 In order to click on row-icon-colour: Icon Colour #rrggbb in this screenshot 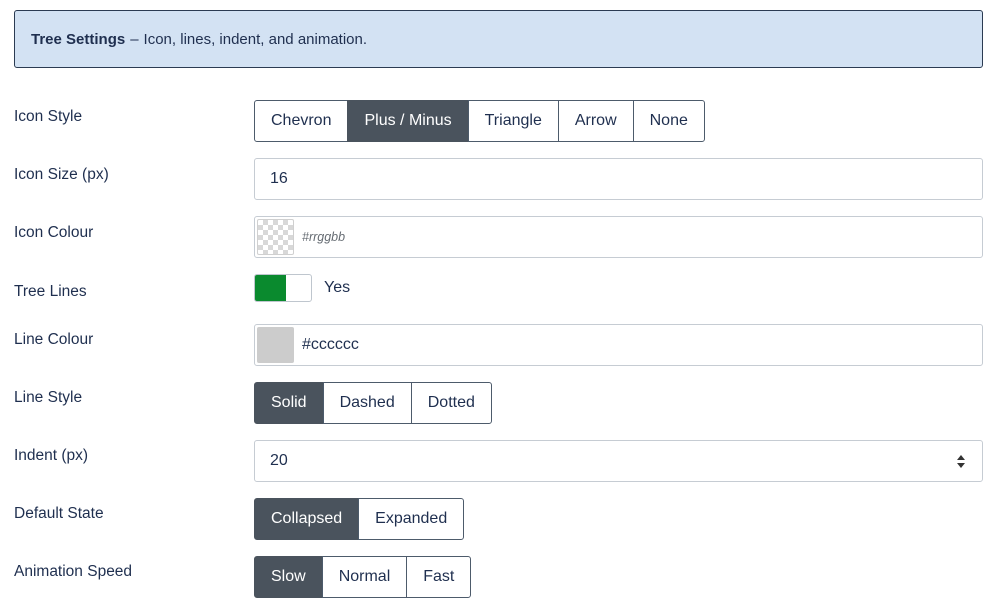, I will do `click(501, 237)`.